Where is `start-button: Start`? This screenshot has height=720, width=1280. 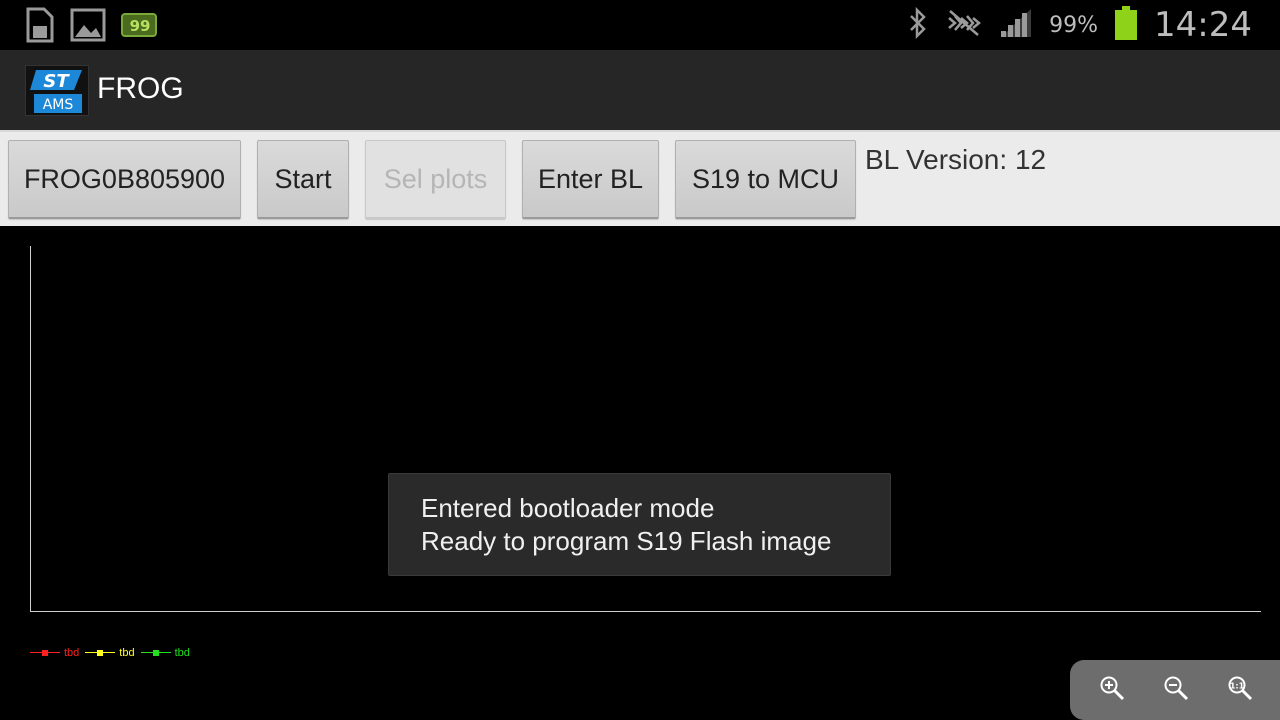 start-button: Start is located at coordinates (303, 179).